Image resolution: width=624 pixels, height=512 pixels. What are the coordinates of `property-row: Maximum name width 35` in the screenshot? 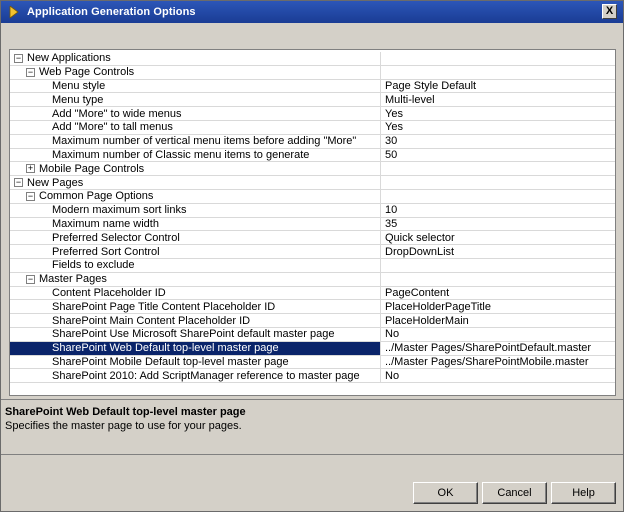 It's located at (312, 224).